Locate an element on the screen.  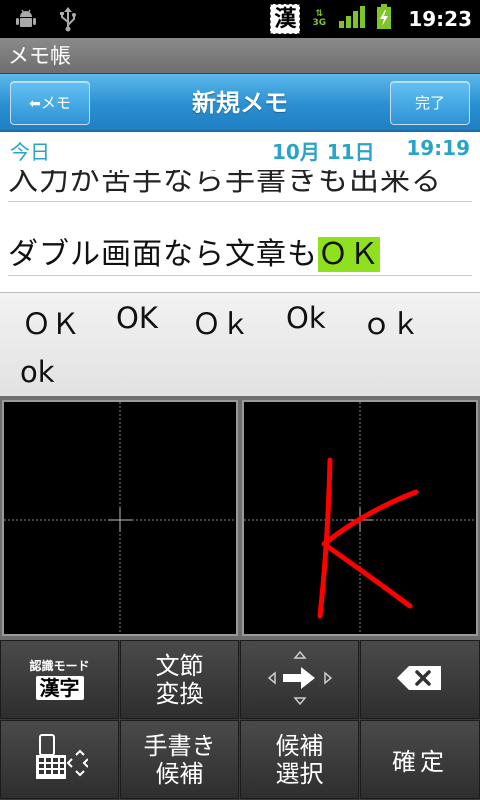
handwriting-pad-right is located at coordinates (360, 518).